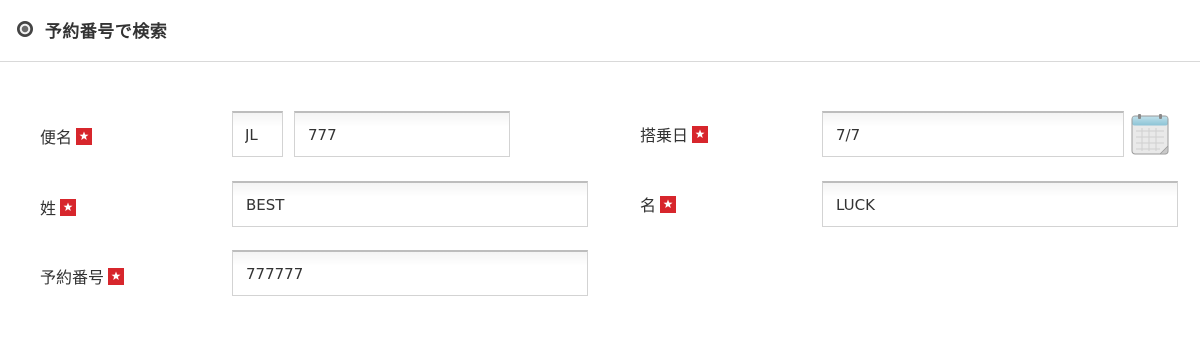  What do you see at coordinates (106, 32) in the screenshot?
I see `section-title: 予約番号で検索` at bounding box center [106, 32].